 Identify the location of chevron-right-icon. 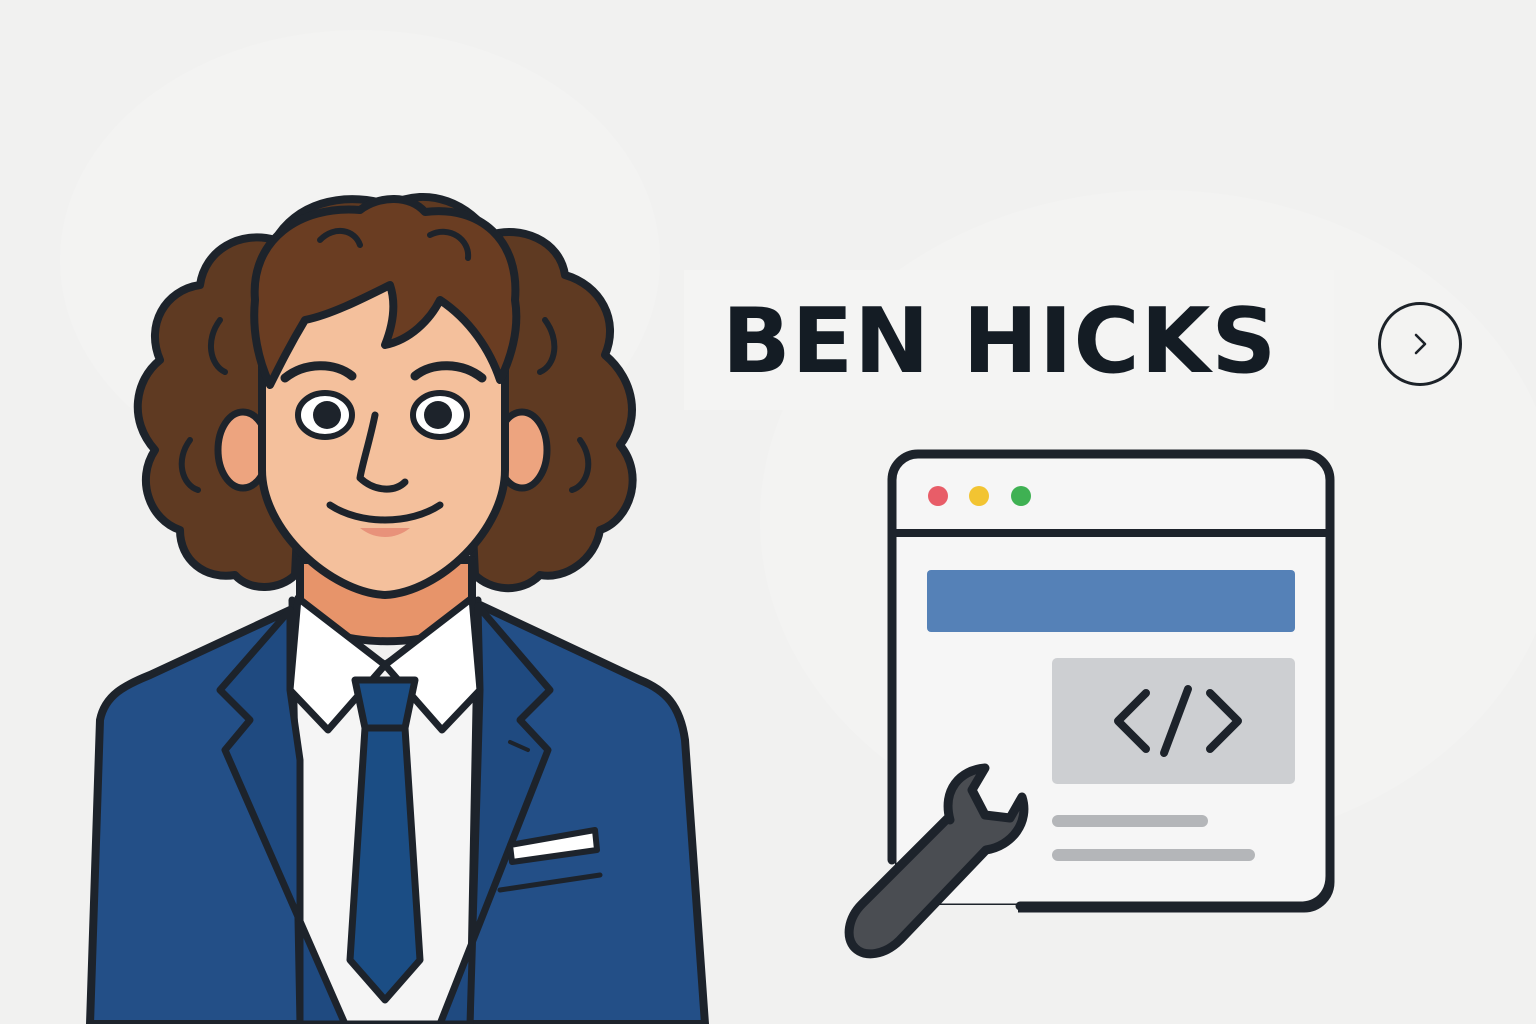
(1420, 344).